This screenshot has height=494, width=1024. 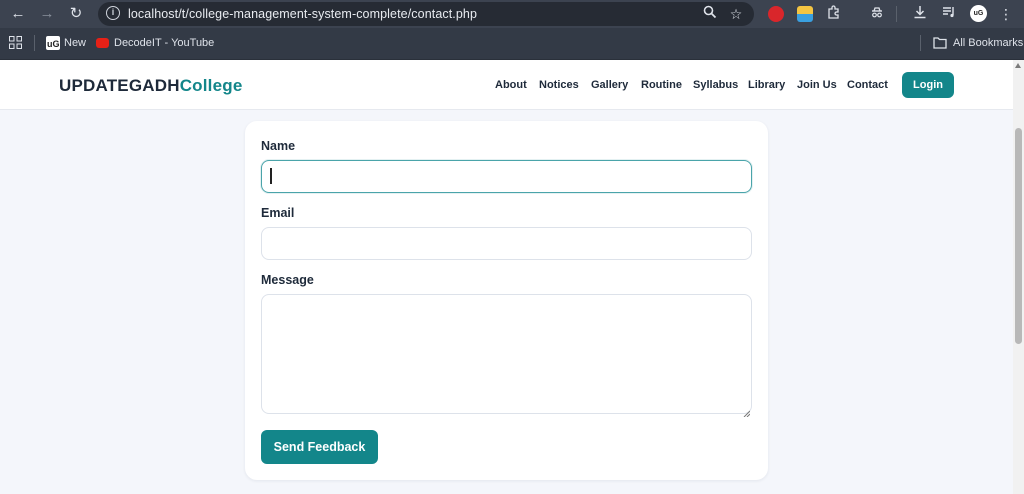 What do you see at coordinates (559, 85) in the screenshot?
I see `nav-notices: Notices` at bounding box center [559, 85].